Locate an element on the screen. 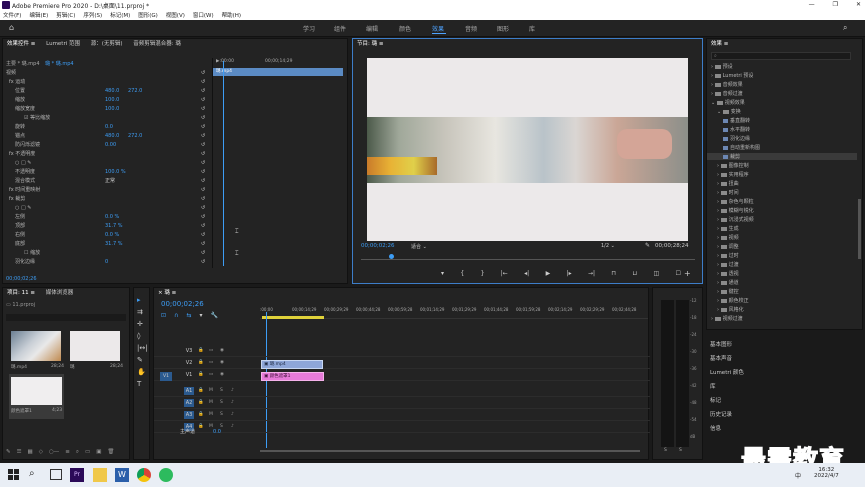 Image resolution: width=865 pixels, height=487 pixels. effect-property-row: 位置 480.0 272.0 ↺ is located at coordinates (104, 91).